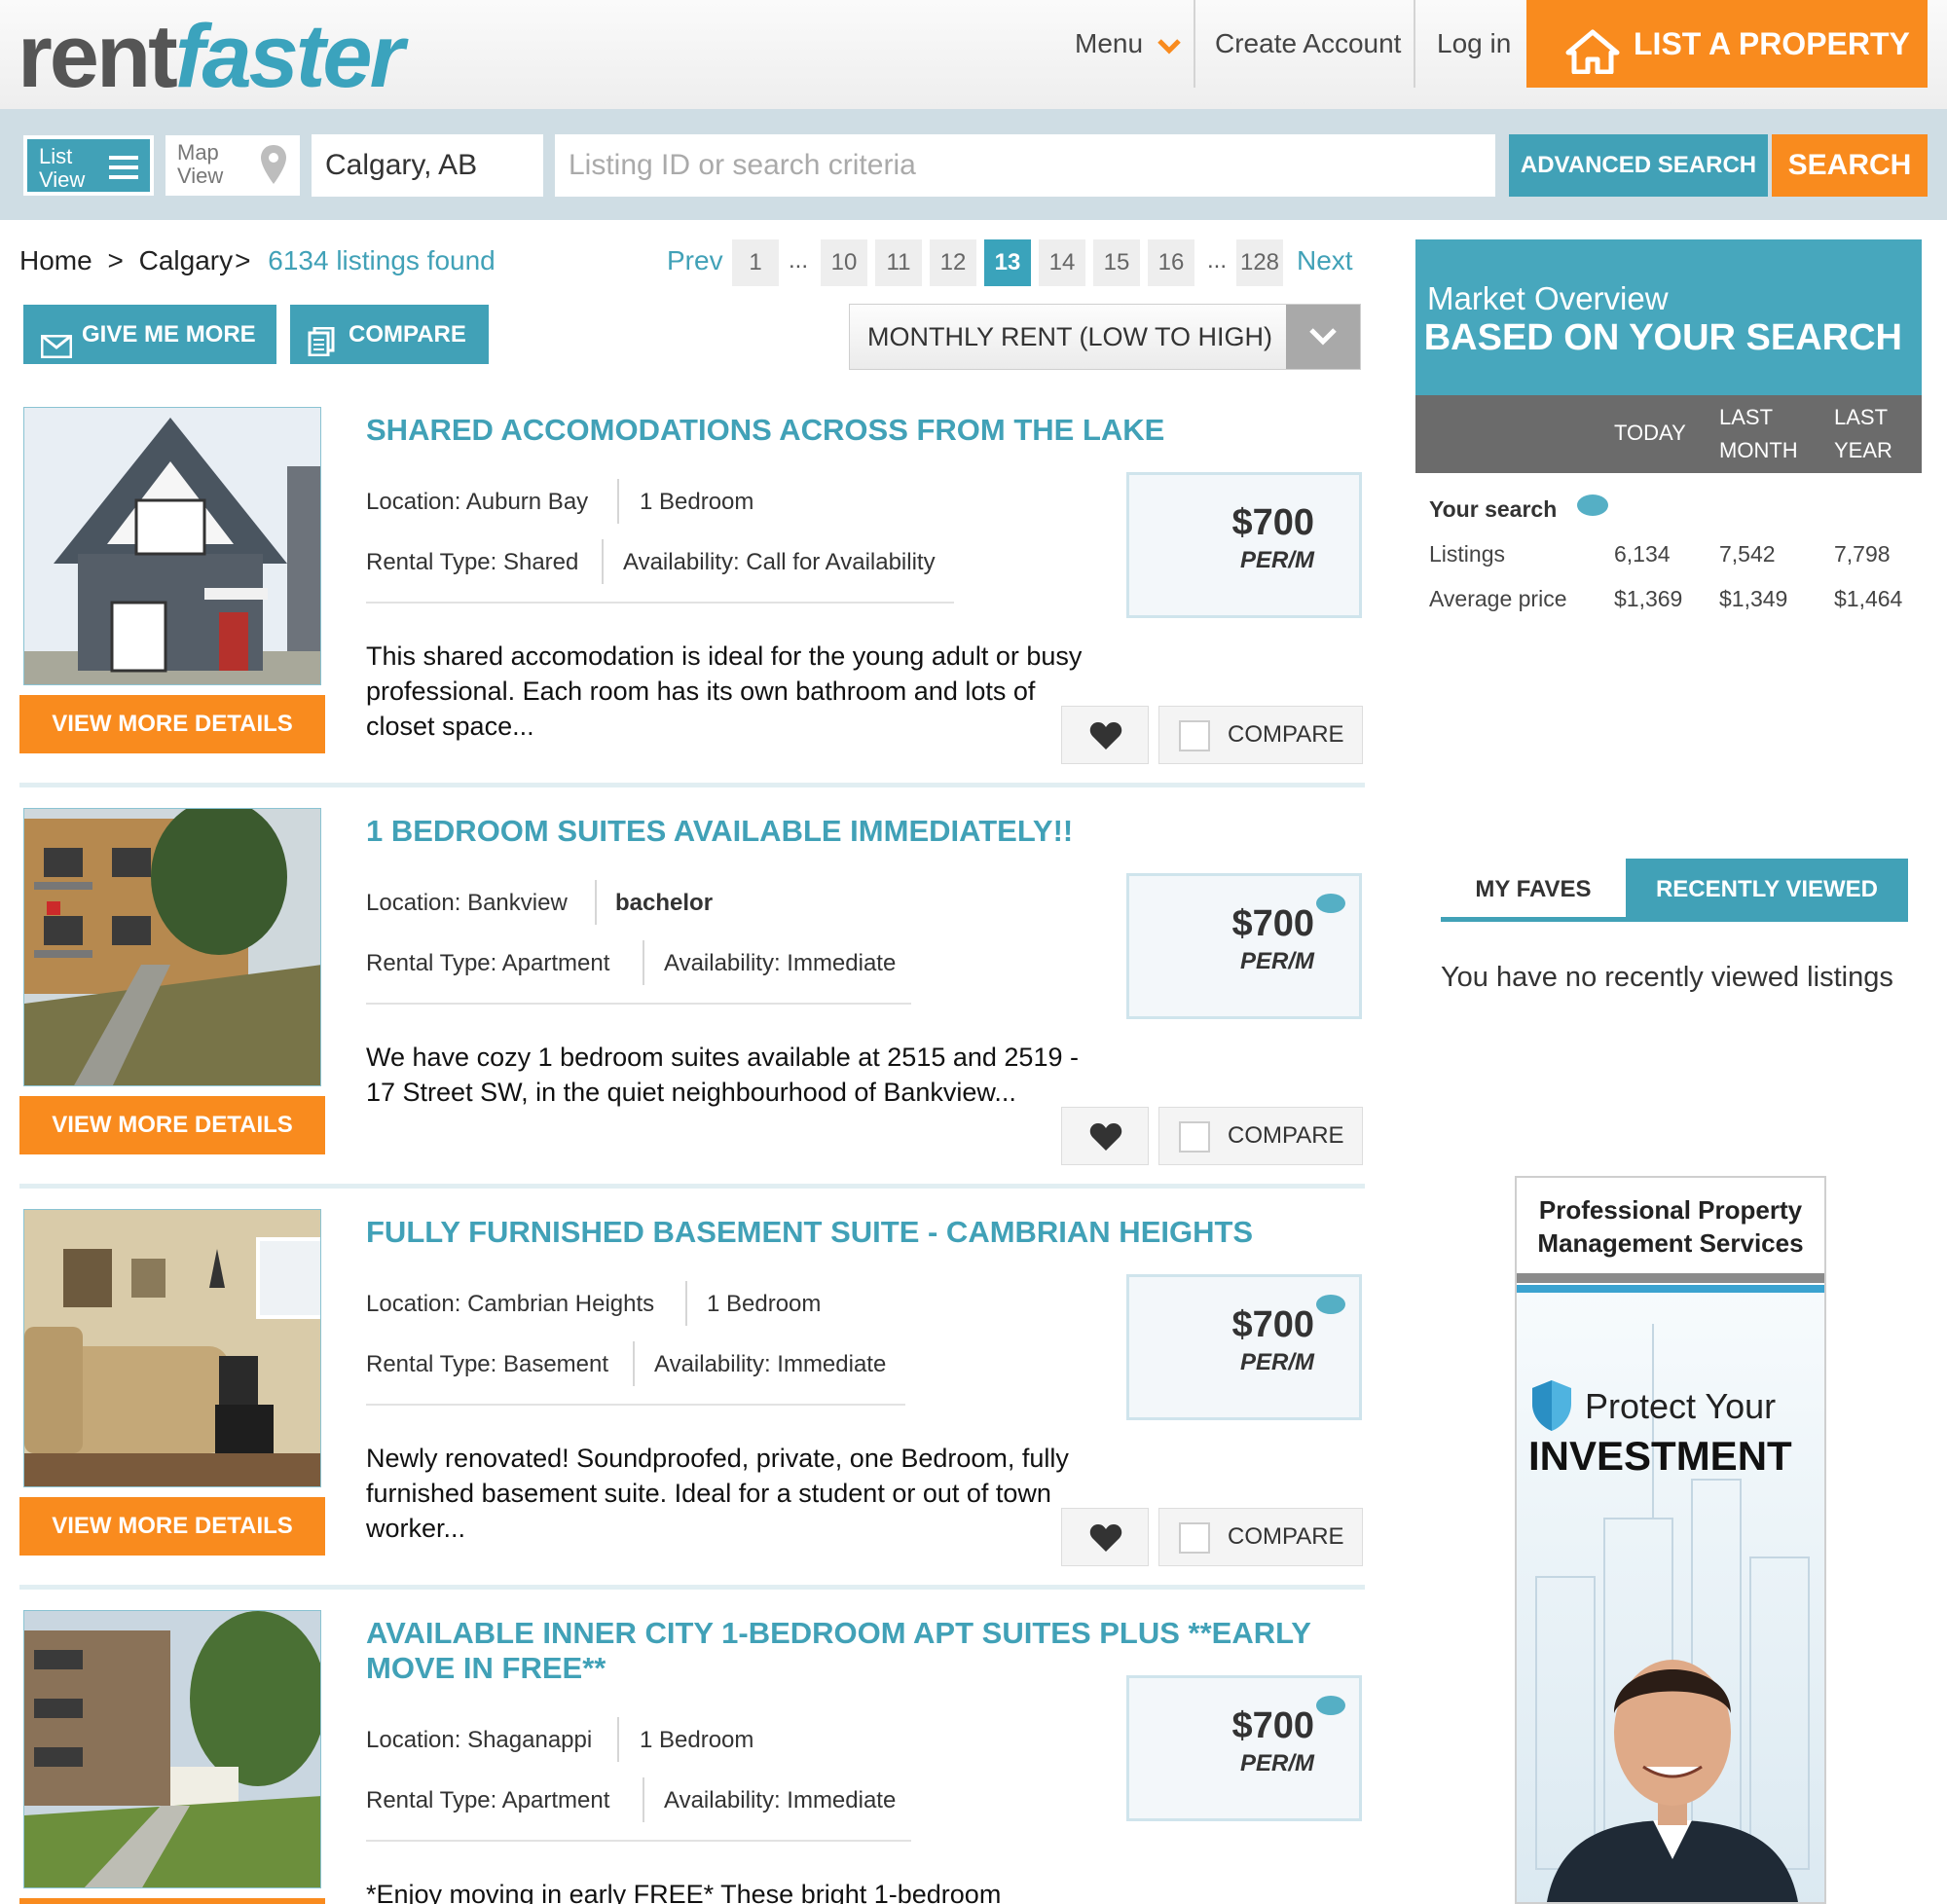 The width and height of the screenshot is (1947, 1904). What do you see at coordinates (1767, 890) in the screenshot?
I see `tab-recently-viewed: RECENTLY VIEWED` at bounding box center [1767, 890].